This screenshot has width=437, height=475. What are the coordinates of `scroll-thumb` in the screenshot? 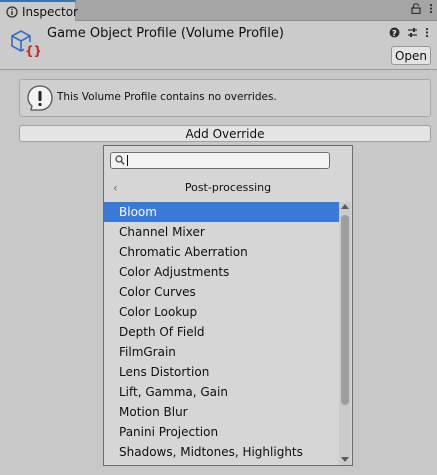 It's located at (345, 310).